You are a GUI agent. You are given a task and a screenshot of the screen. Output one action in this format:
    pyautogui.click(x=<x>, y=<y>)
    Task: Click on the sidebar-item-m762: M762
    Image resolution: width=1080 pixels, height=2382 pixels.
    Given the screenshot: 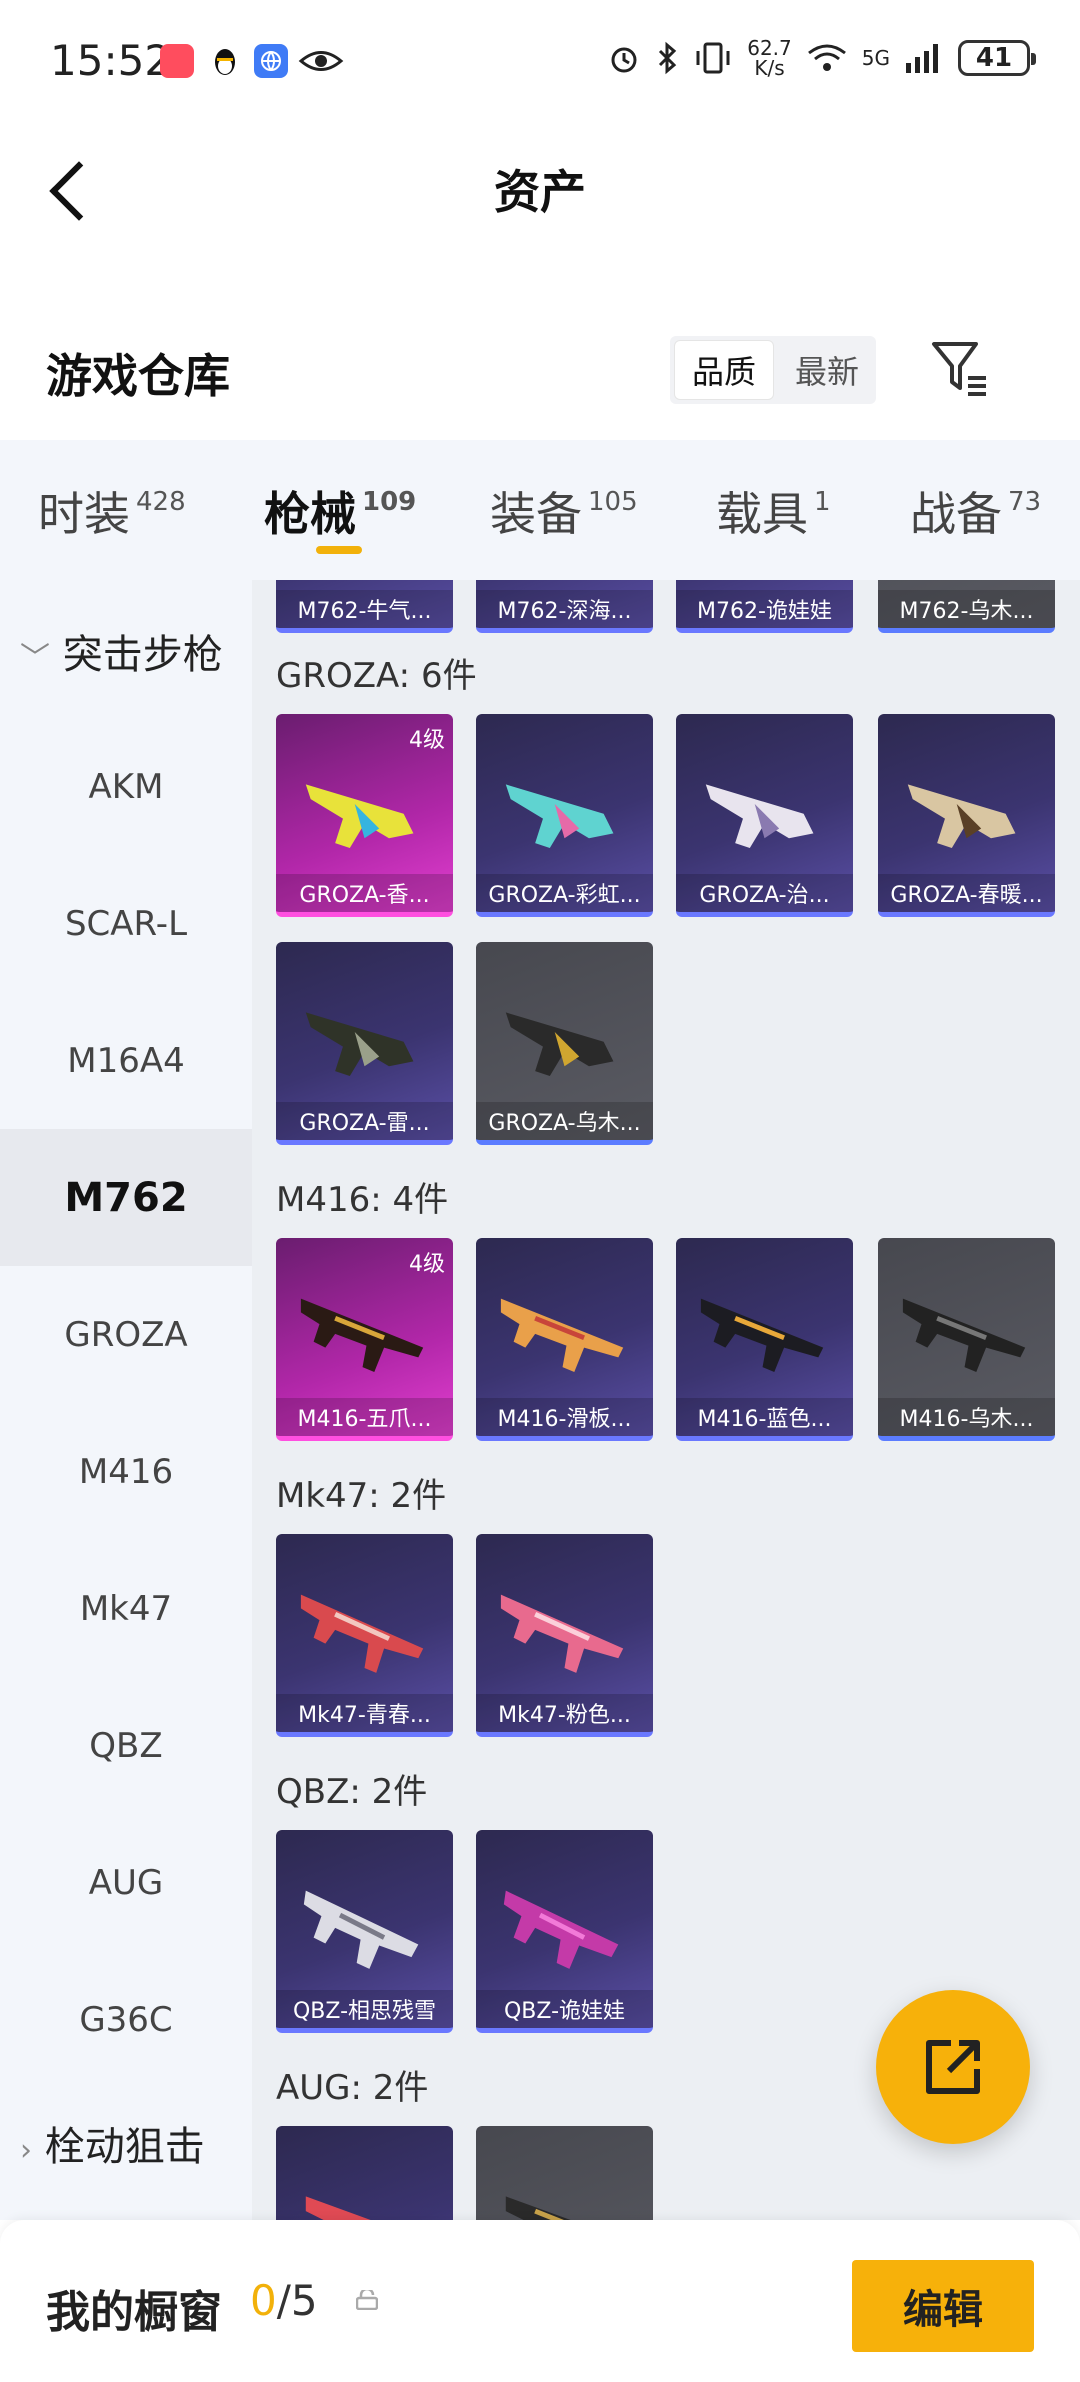 What is the action you would take?
    pyautogui.click(x=126, y=1197)
    